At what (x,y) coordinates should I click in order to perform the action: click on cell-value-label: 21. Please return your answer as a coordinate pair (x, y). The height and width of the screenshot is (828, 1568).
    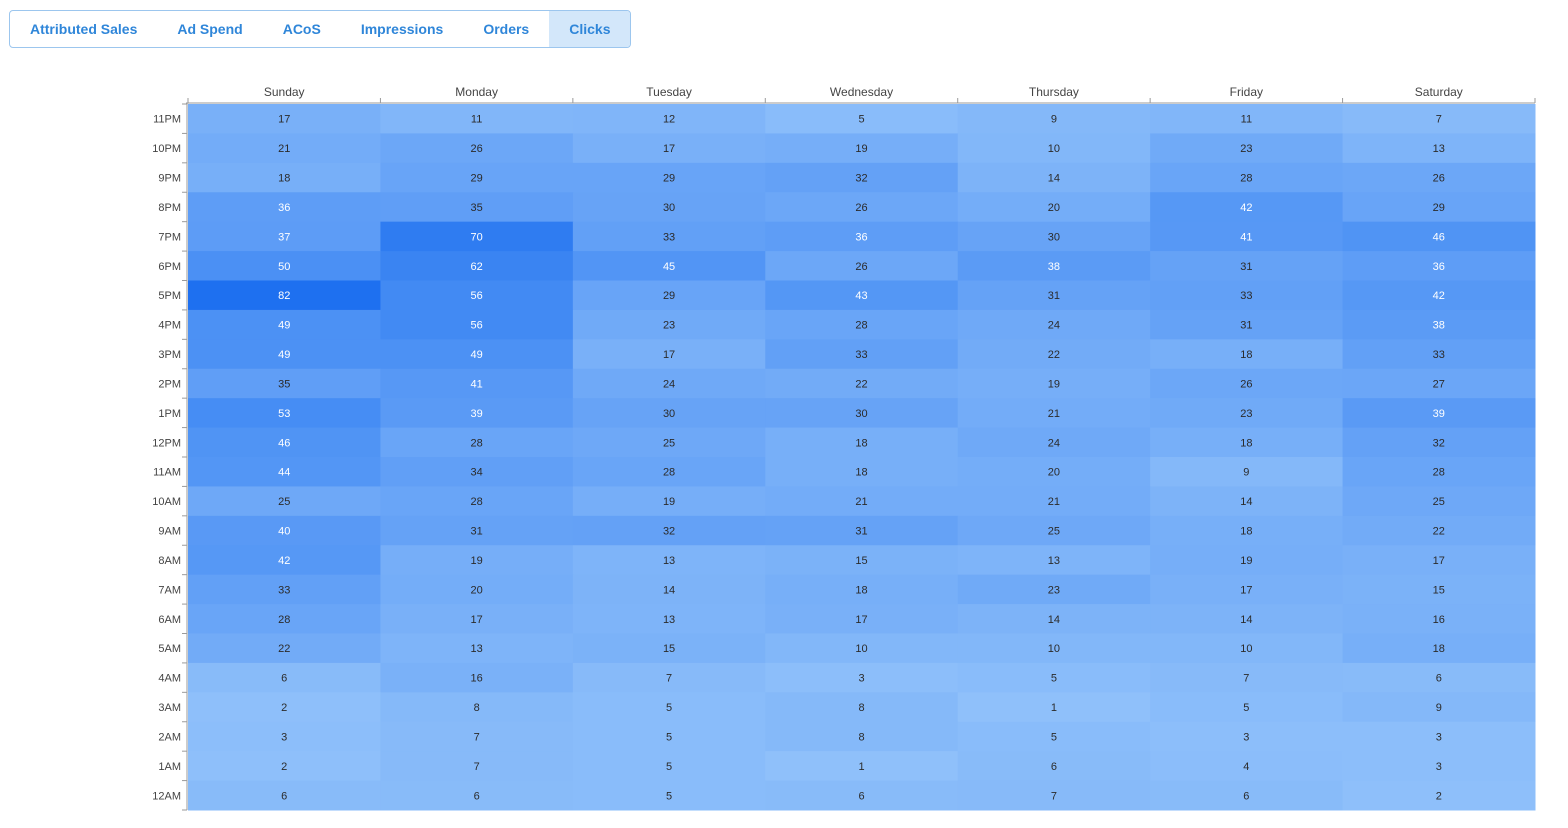
    Looking at the image, I should click on (861, 502).